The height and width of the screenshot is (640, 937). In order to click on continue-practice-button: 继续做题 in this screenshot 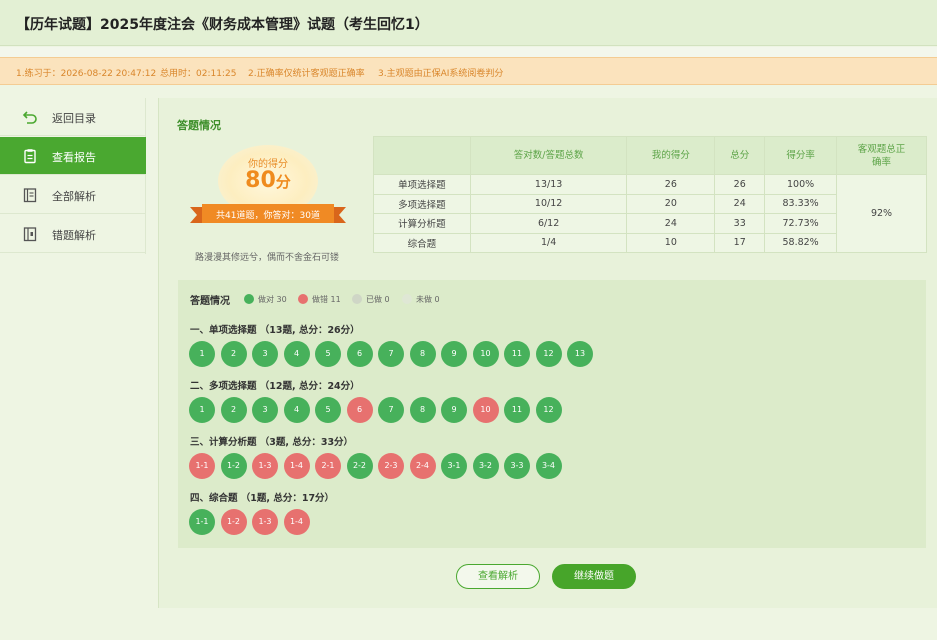, I will do `click(594, 576)`.